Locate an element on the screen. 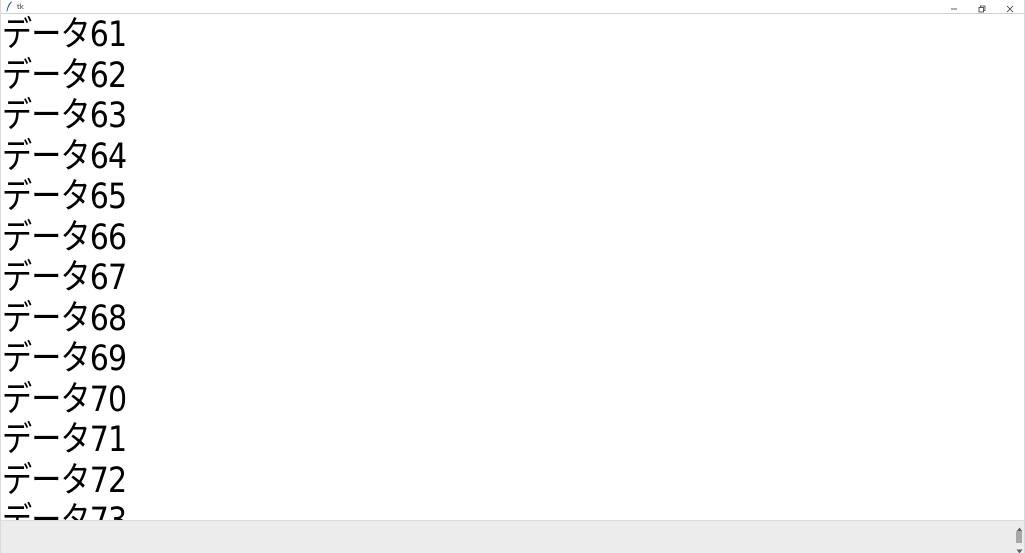 This screenshot has height=553, width=1025. close-button is located at coordinates (1010, 7).